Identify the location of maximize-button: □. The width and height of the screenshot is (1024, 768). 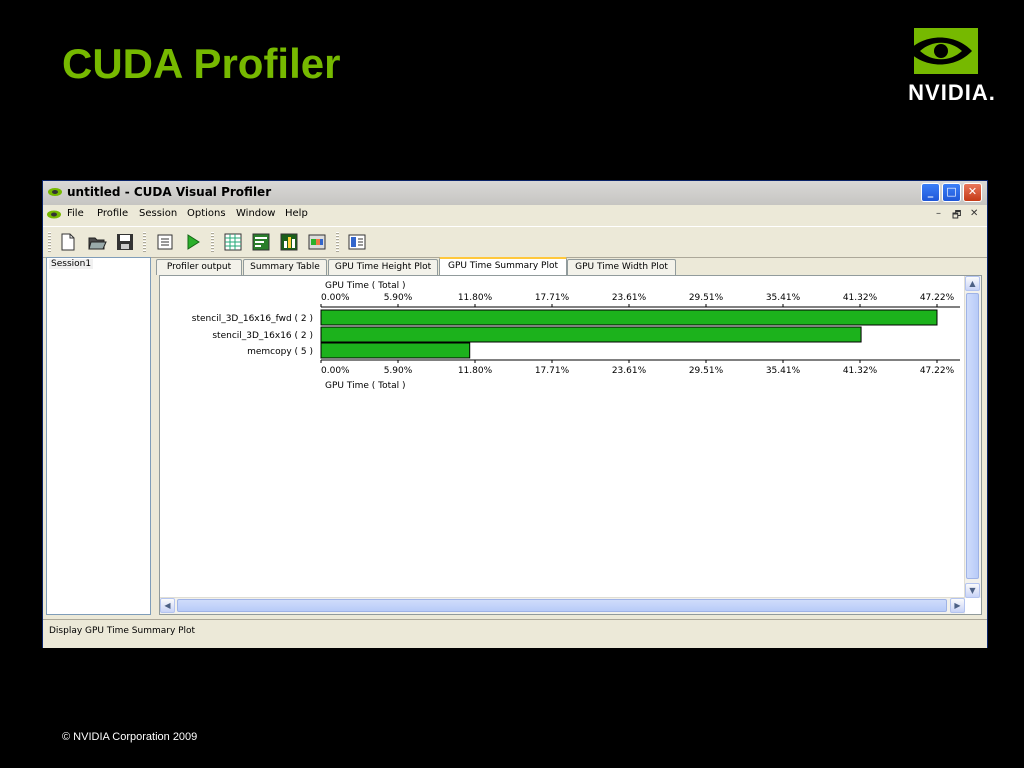
(951, 192).